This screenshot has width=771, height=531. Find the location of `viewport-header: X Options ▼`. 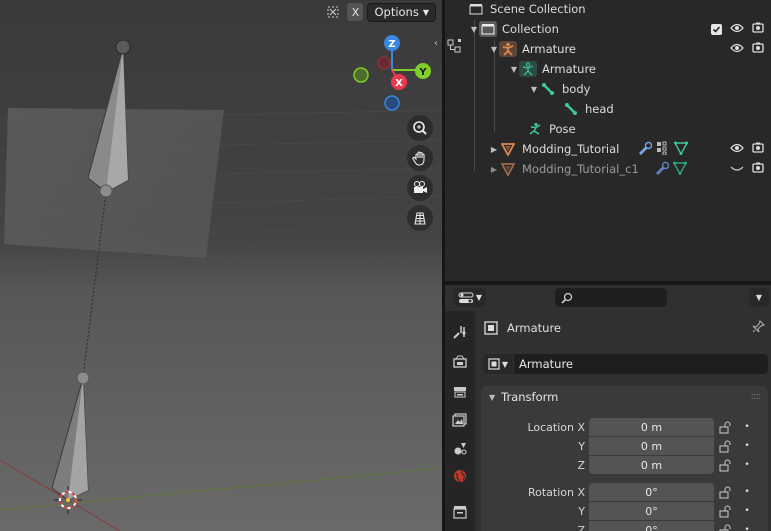

viewport-header: X Options ▼ is located at coordinates (379, 12).